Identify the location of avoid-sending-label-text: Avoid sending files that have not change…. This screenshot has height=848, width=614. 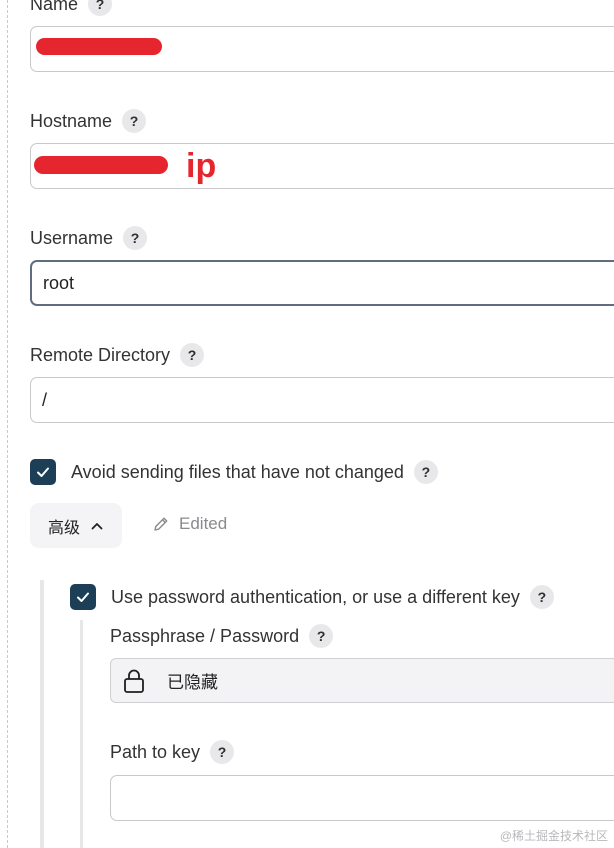
(237, 472).